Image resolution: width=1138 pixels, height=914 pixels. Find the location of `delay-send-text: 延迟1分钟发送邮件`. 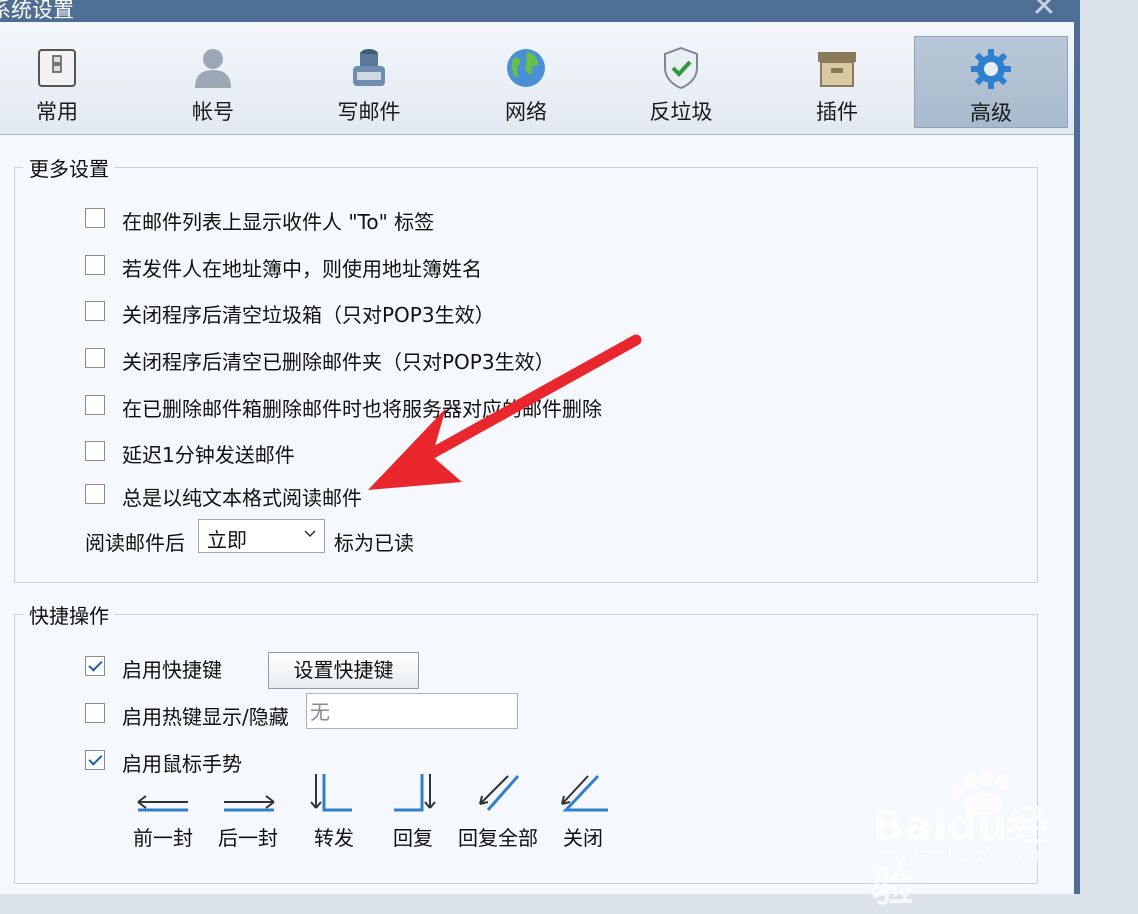

delay-send-text: 延迟1分钟发送邮件 is located at coordinates (208, 455).